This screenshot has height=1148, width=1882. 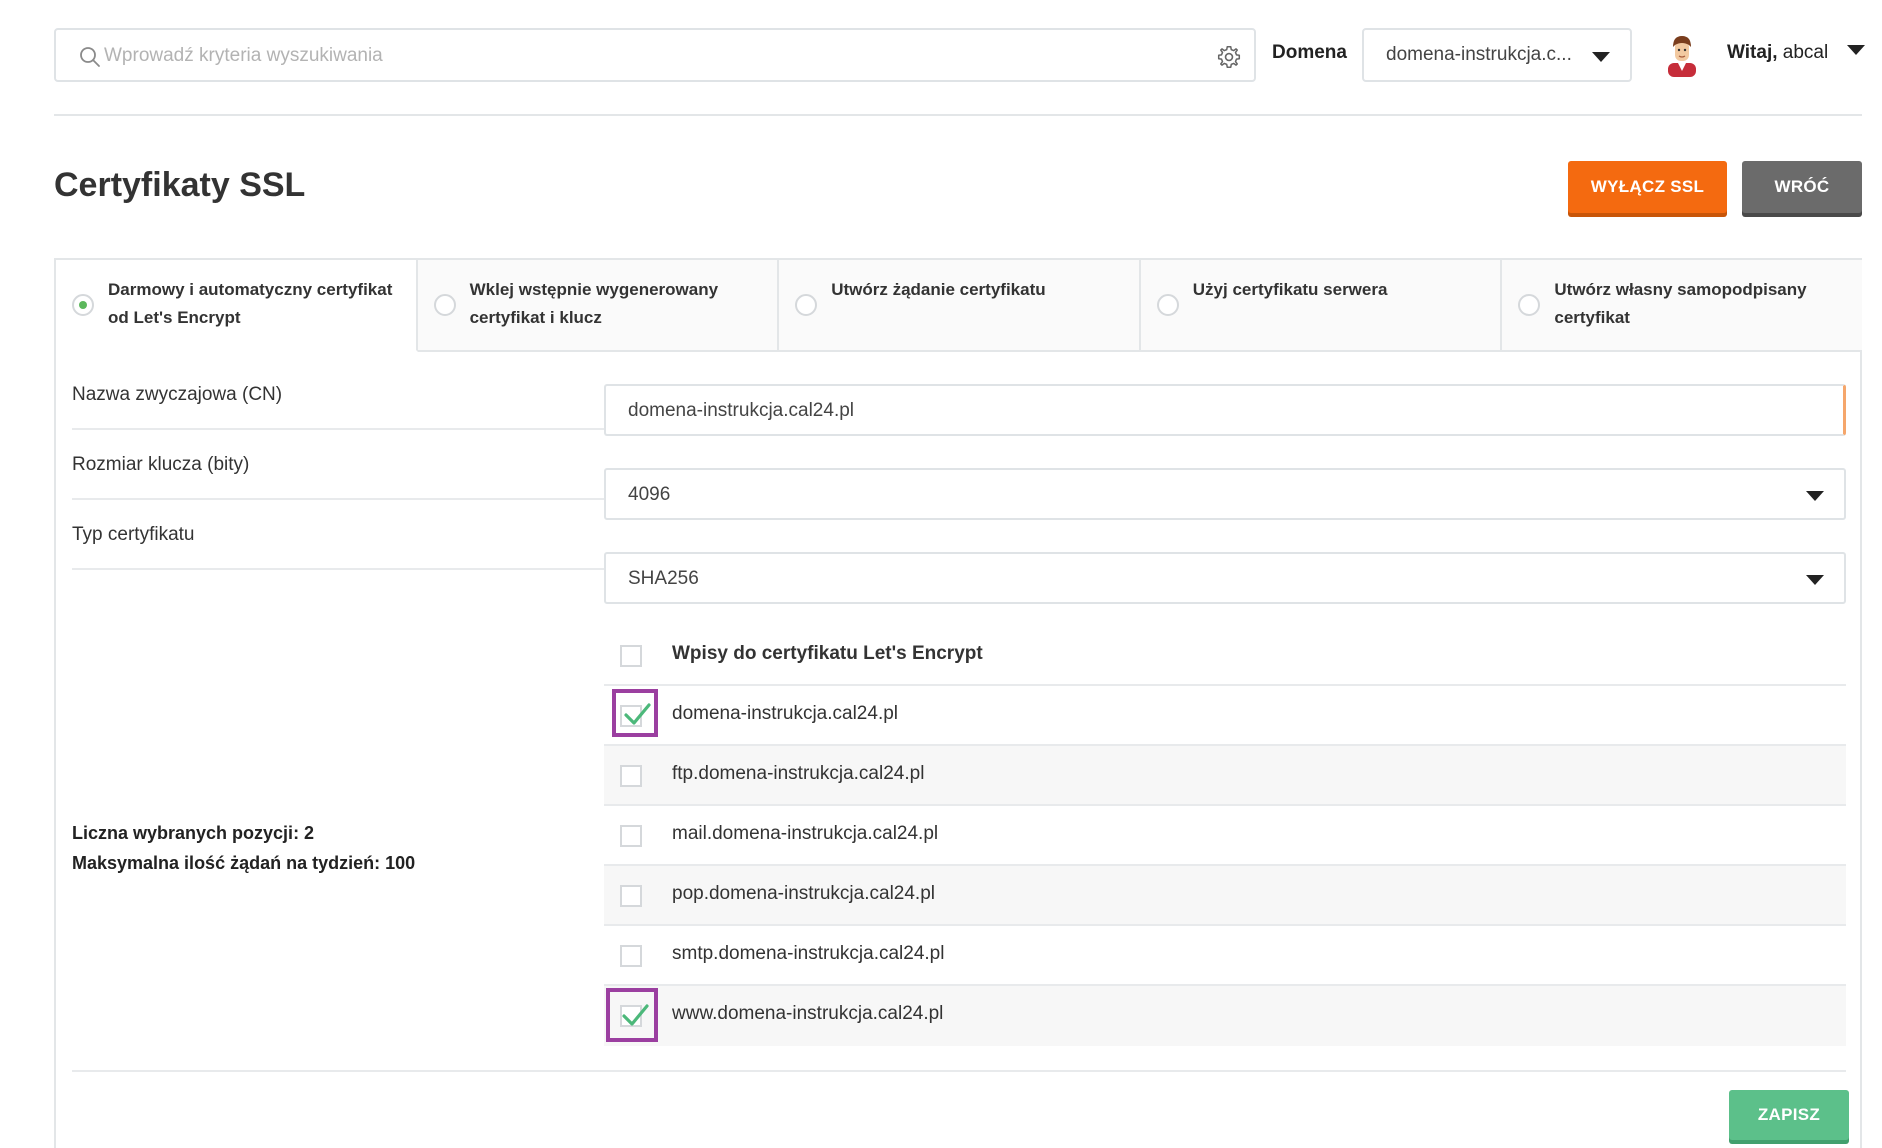 I want to click on username: abcal, so click(x=1805, y=52).